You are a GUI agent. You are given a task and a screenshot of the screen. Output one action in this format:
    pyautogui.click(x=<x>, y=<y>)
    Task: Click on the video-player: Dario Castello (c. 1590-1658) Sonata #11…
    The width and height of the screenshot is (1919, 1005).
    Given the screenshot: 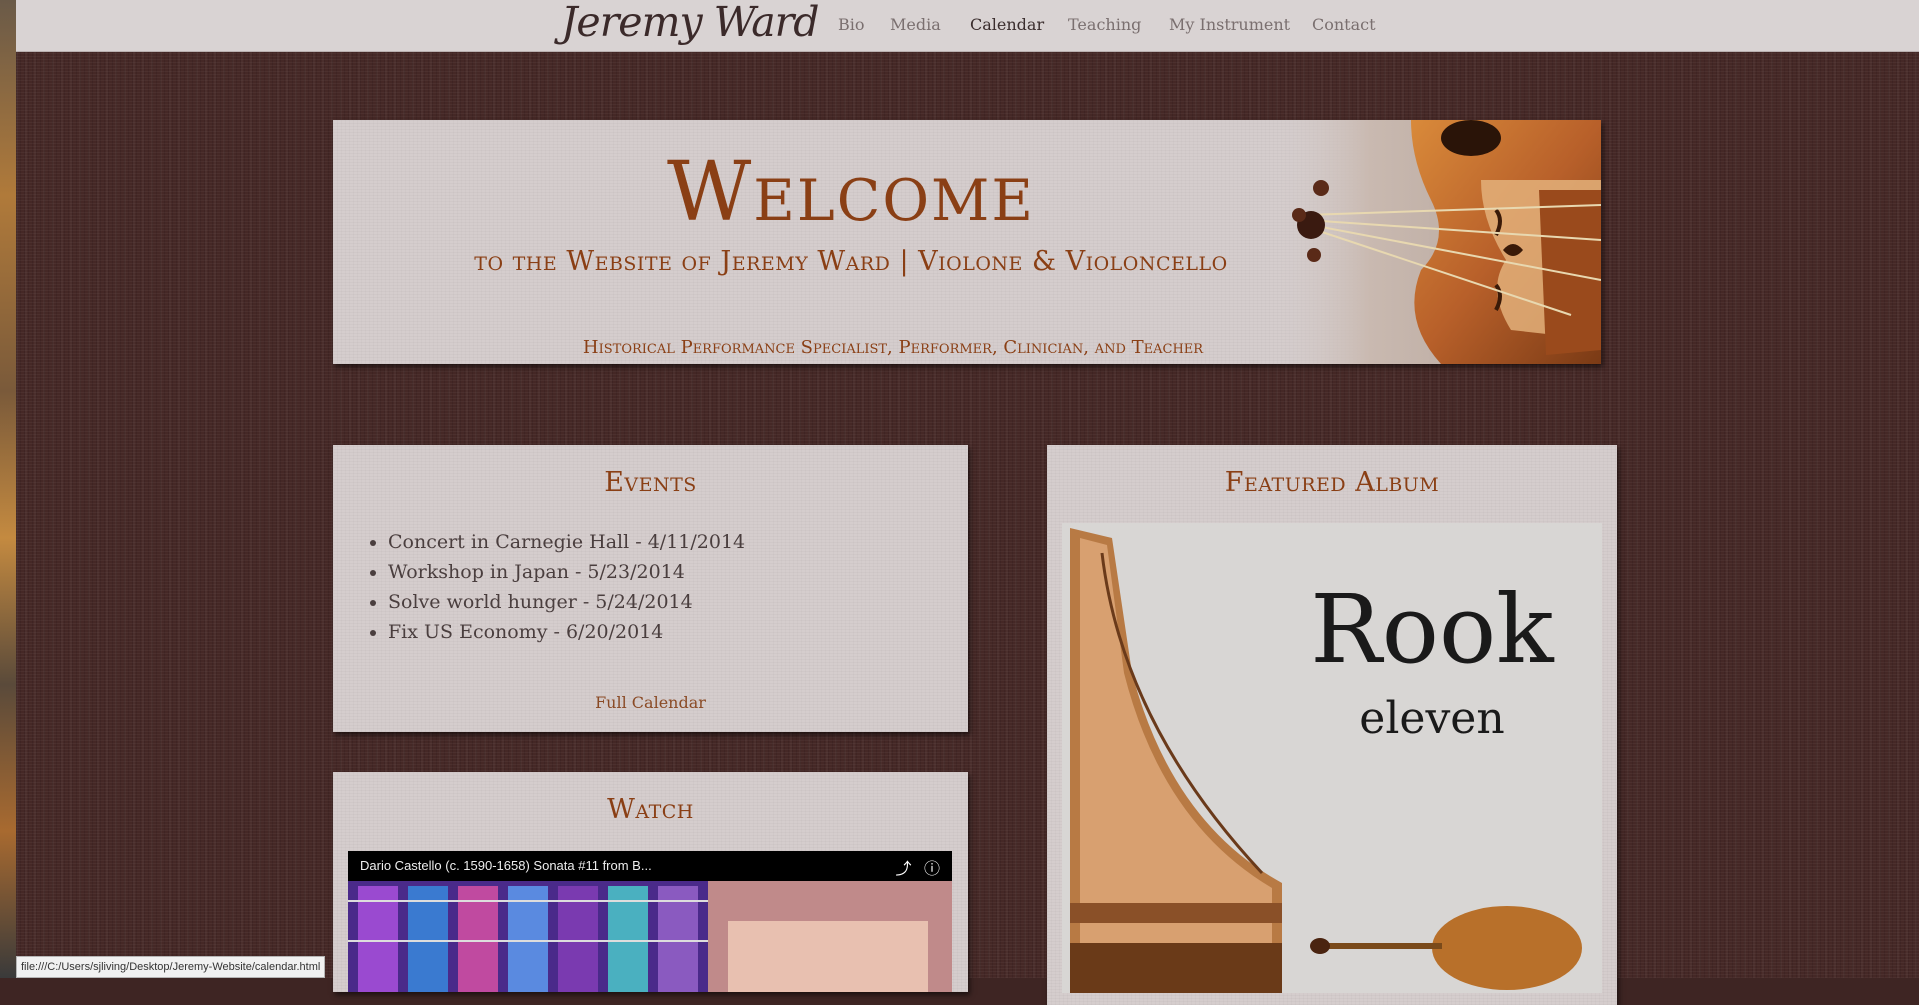 What is the action you would take?
    pyautogui.click(x=650, y=921)
    